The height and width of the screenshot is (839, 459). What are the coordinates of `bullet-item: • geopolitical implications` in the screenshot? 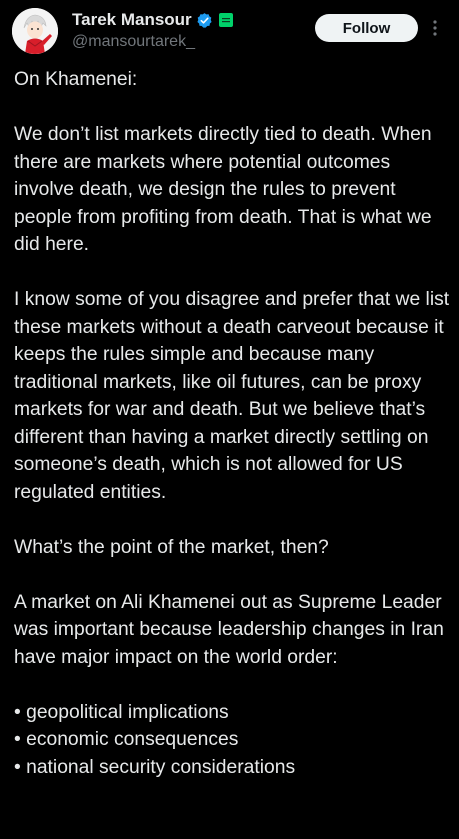 It's located at (121, 712).